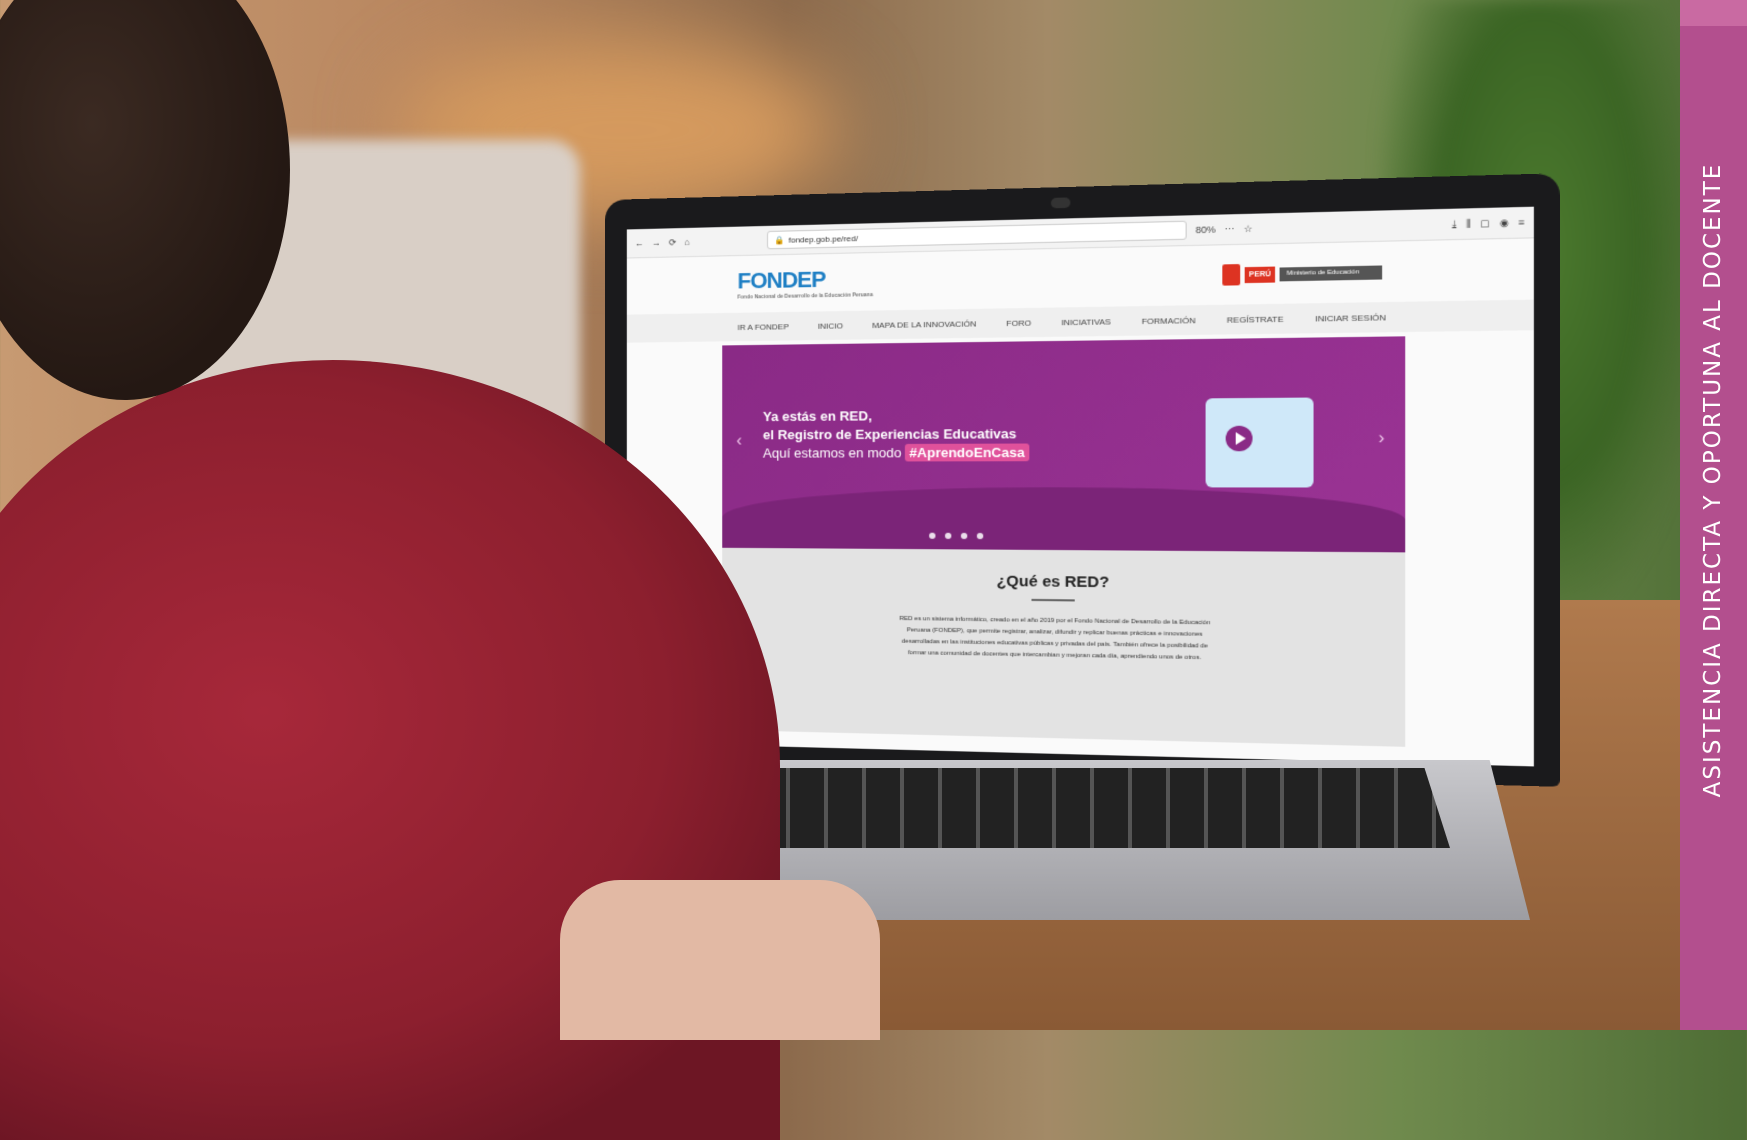 The height and width of the screenshot is (1140, 1747). Describe the element at coordinates (924, 324) in the screenshot. I see `nav-mapa-innovacion: MAPA DE LA INNOVACIÓN` at that location.